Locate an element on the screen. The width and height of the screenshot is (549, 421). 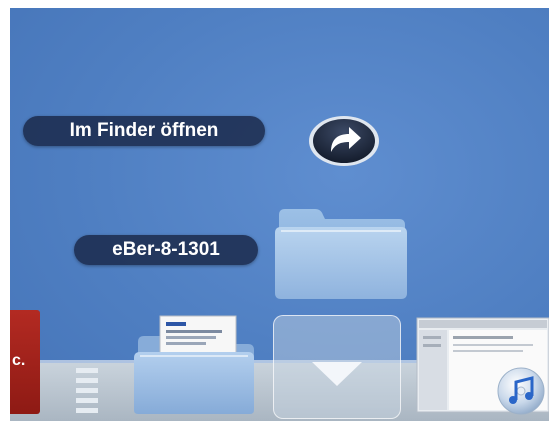
red-app-glyph: c. is located at coordinates (19, 360).